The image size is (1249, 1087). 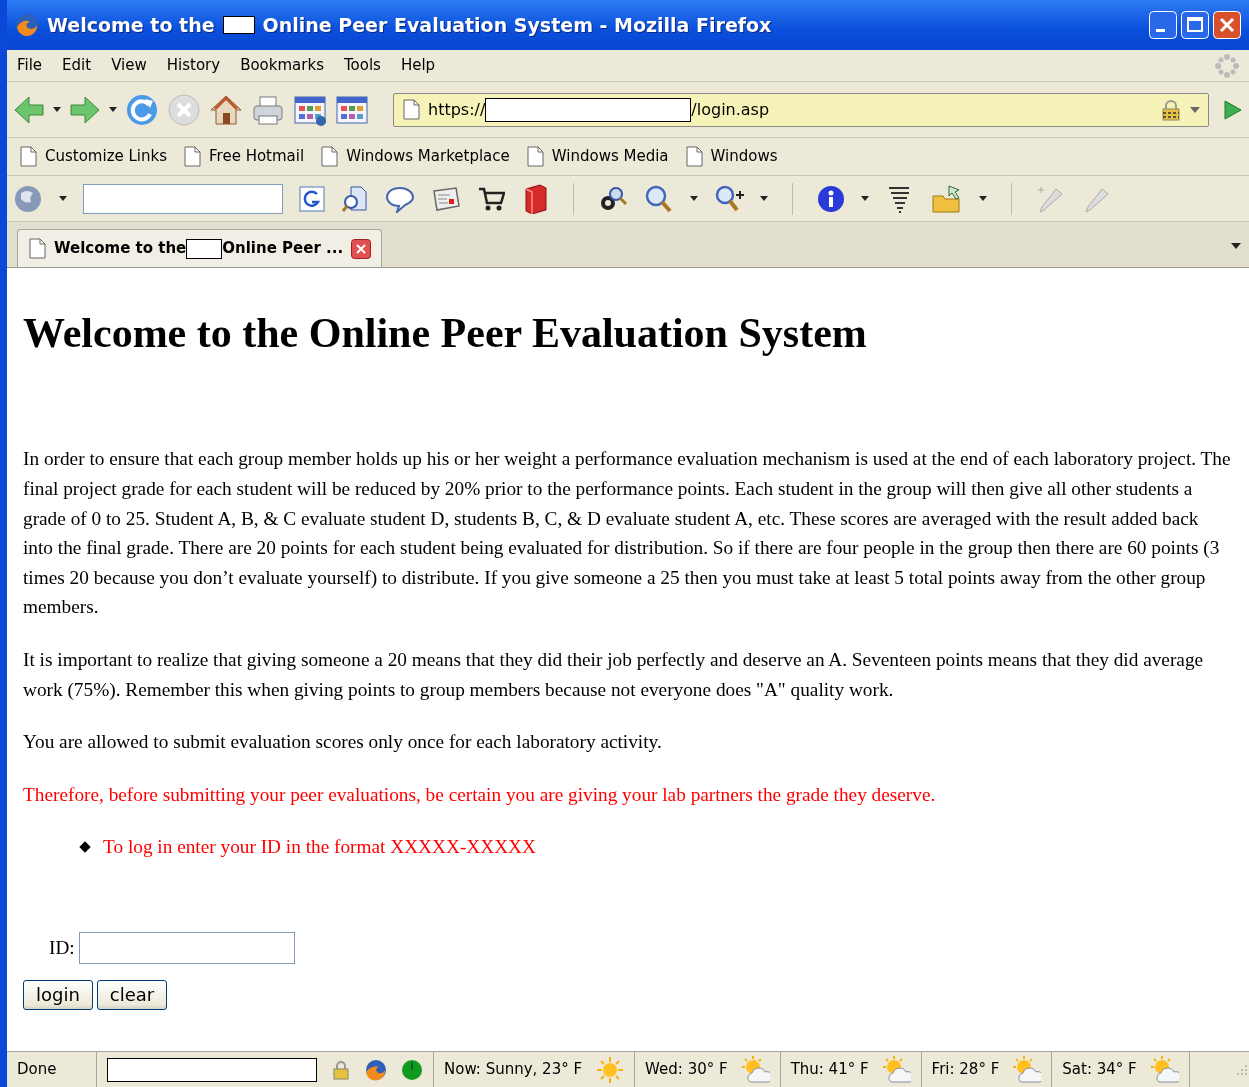 What do you see at coordinates (319, 847) in the screenshot?
I see `instruction-text: To log in enter your ID in the format XXXXX-XXXXX` at bounding box center [319, 847].